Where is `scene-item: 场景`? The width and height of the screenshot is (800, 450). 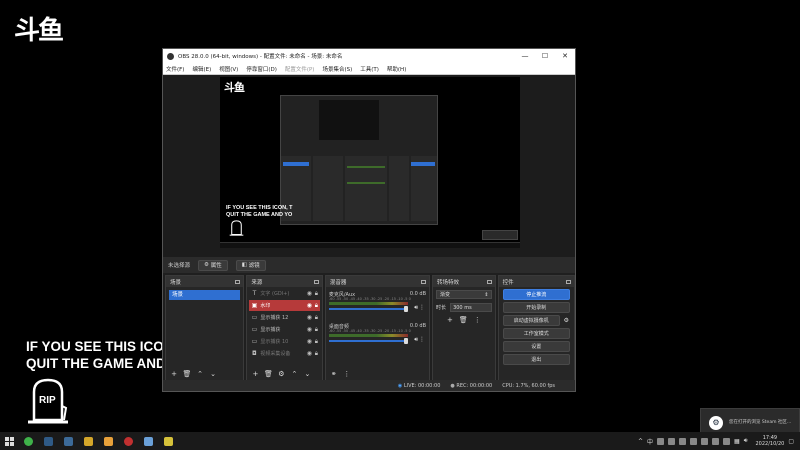
scene-item: 场景 is located at coordinates (205, 295).